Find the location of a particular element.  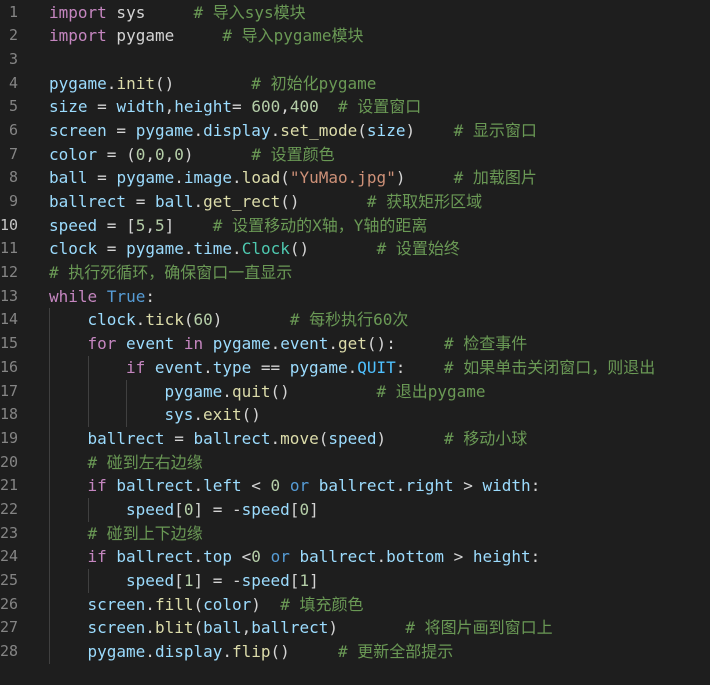

code-line: 28 pygame.display.flip() # 更新全部提示 is located at coordinates (355, 652).